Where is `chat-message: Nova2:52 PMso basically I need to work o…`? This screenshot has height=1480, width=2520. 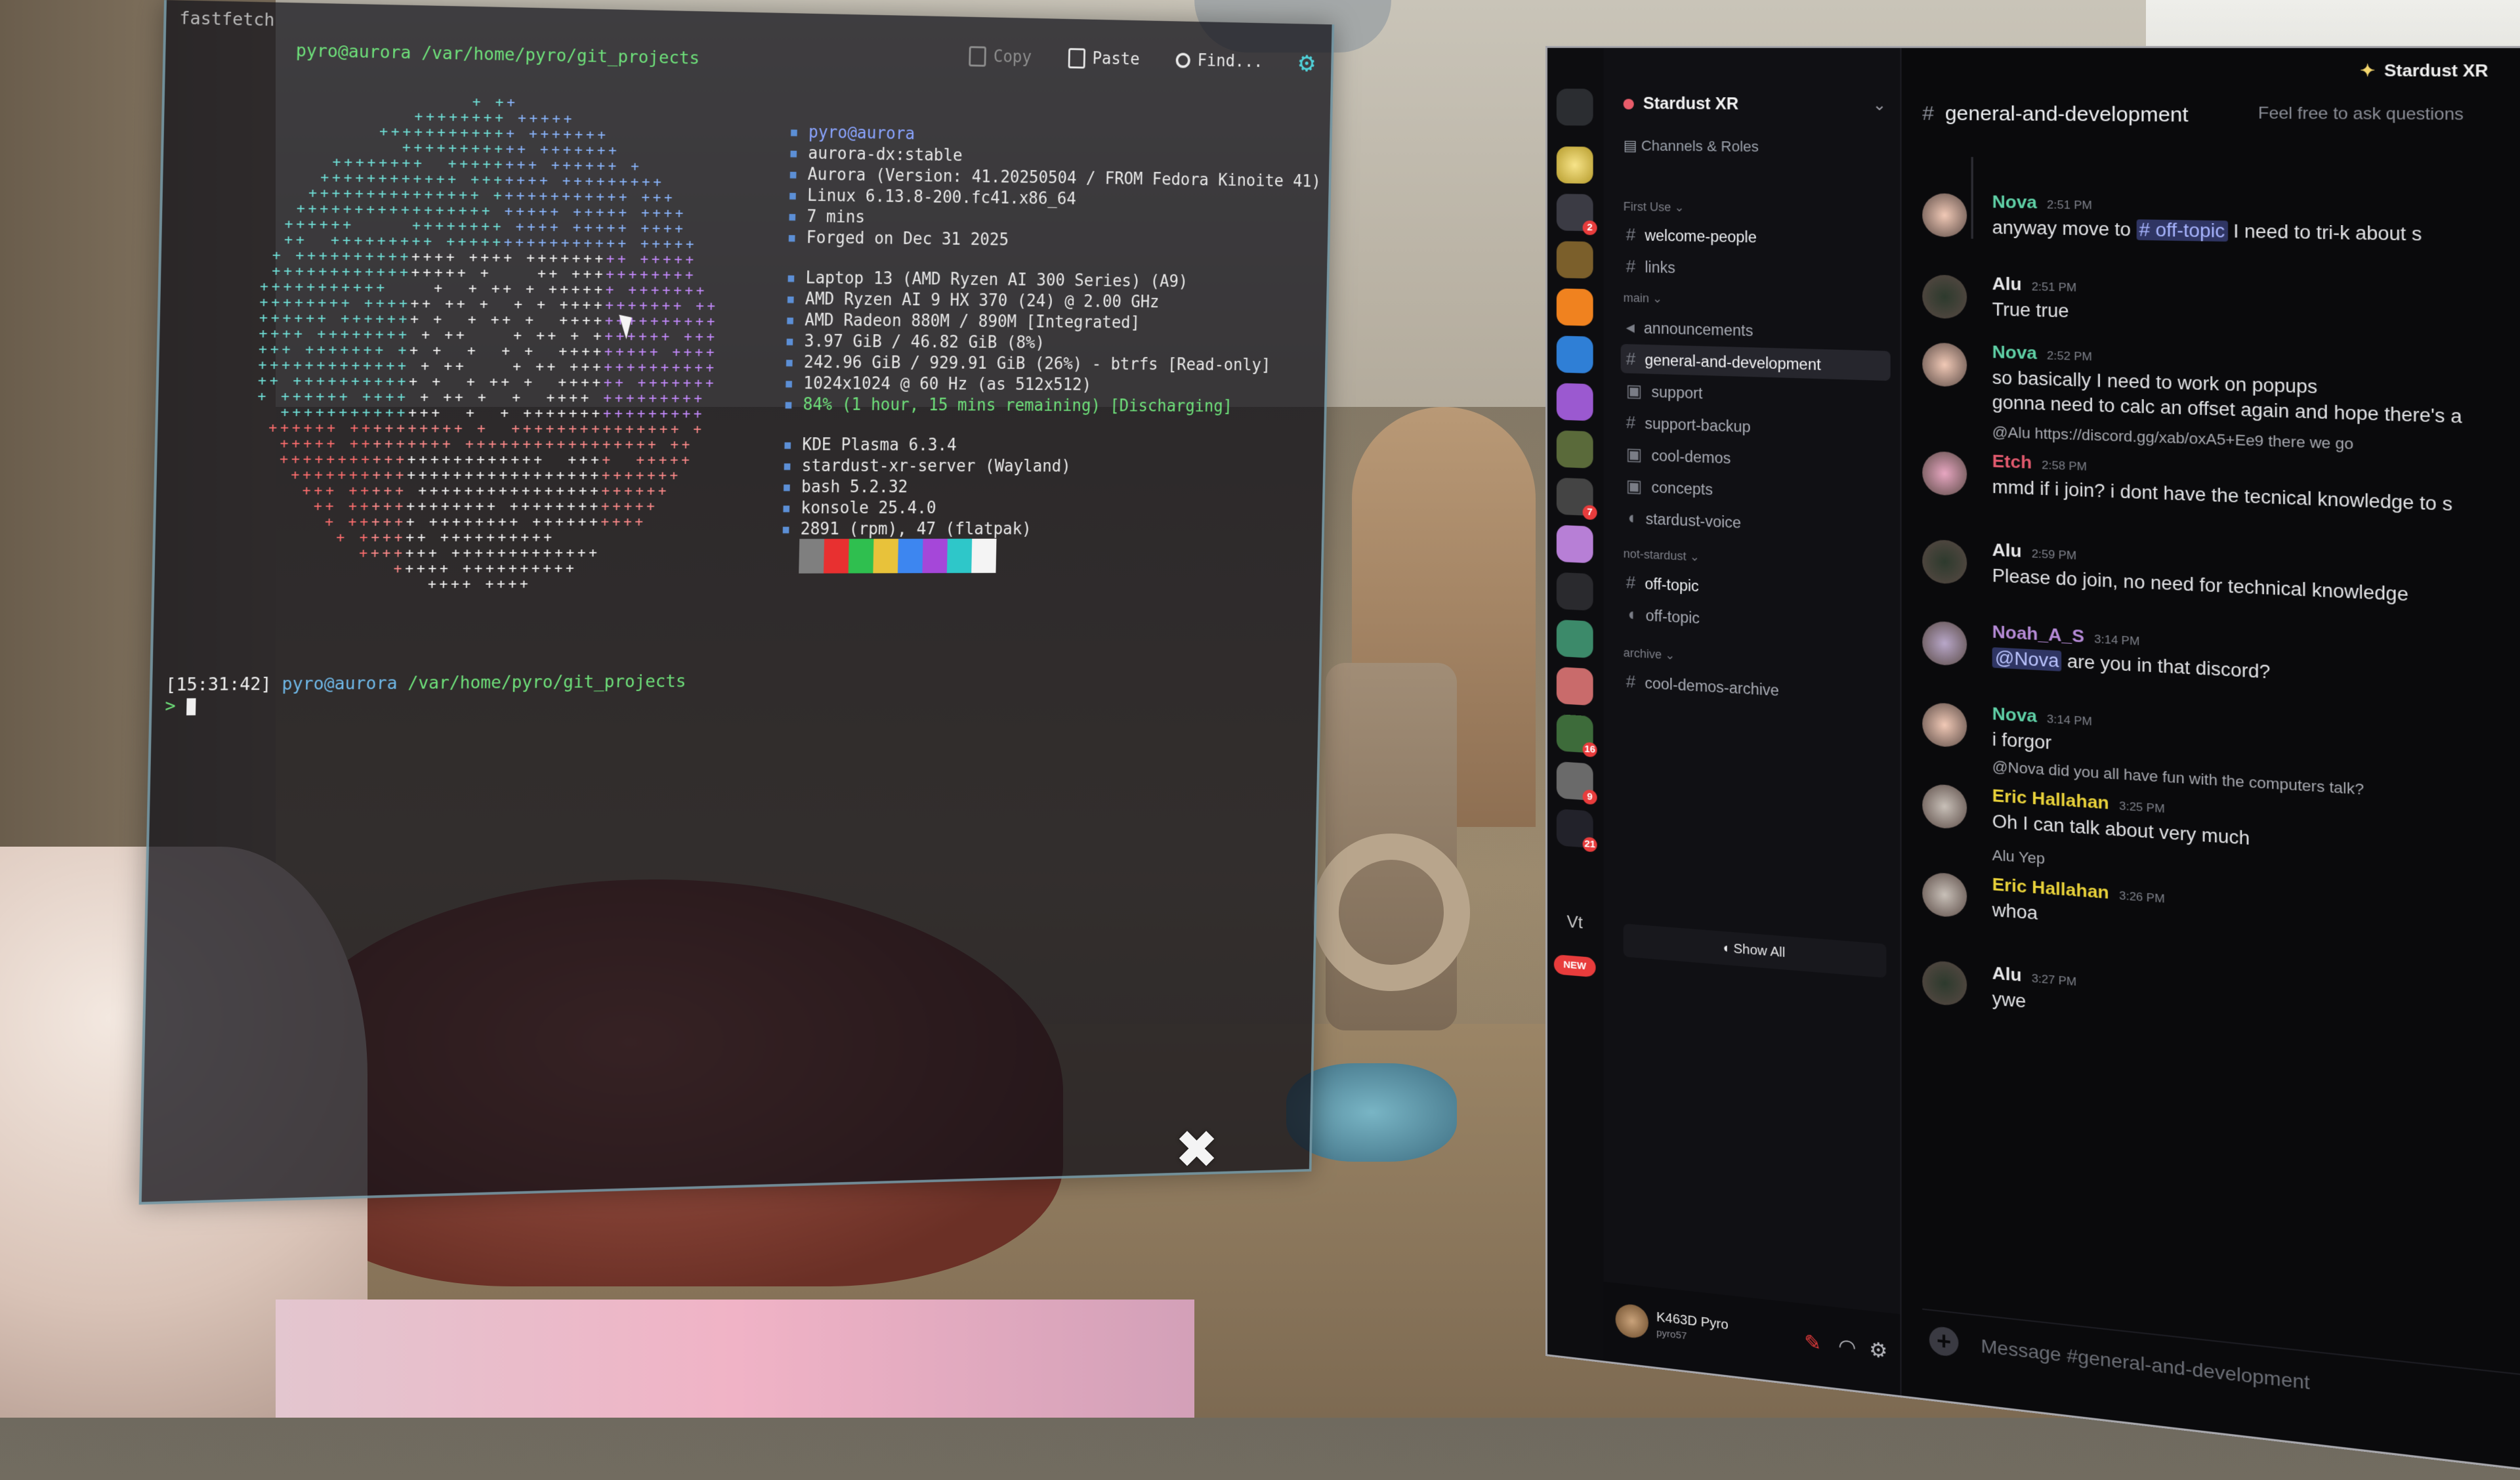 chat-message: Nova2:52 PMso basically I need to work o… is located at coordinates (2221, 349).